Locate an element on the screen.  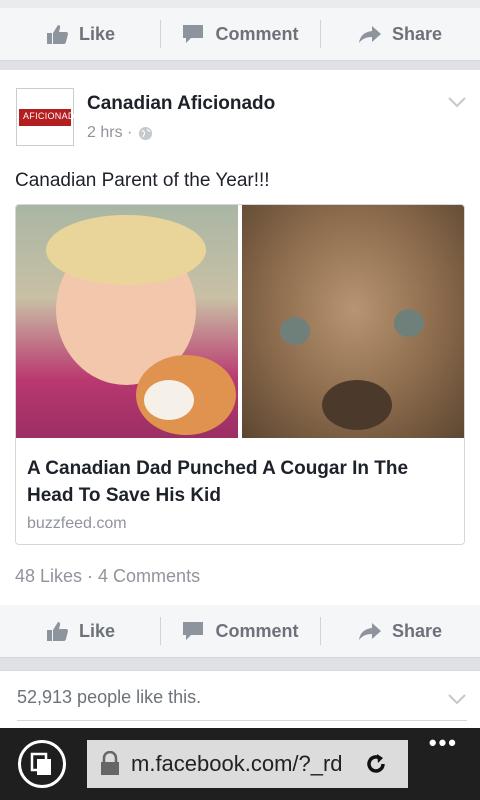
share-button: Share is located at coordinates (400, 34).